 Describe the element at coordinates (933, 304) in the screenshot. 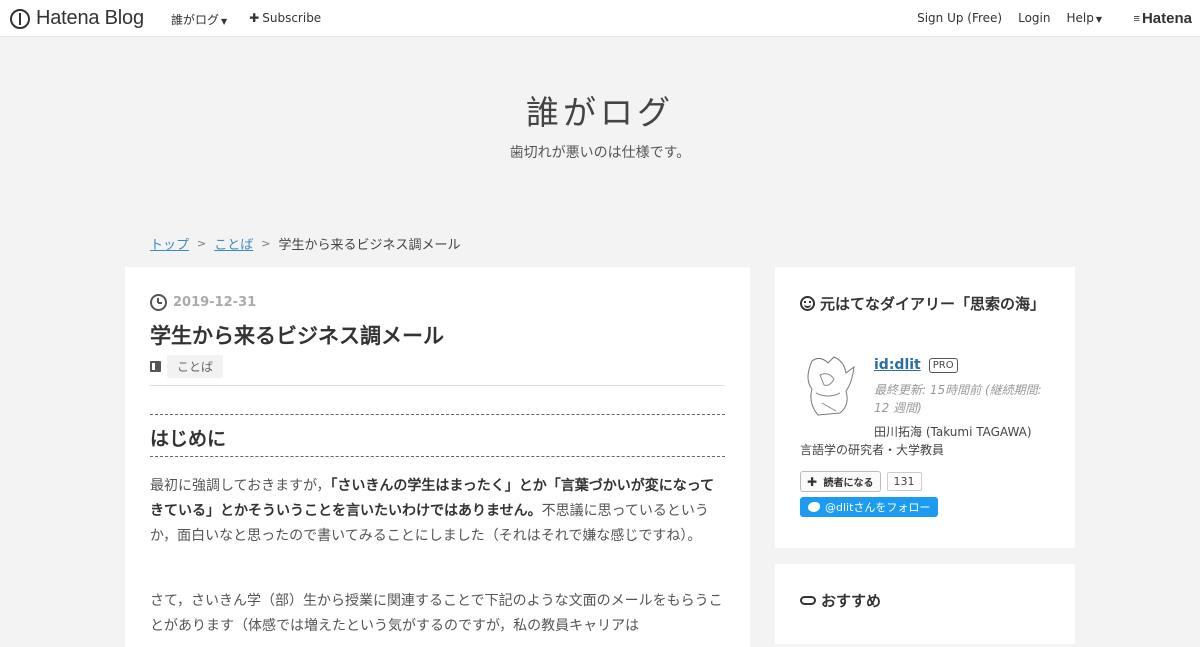

I see `profile-module-title-text: 元はてなダイアリー「思索の海」` at that location.